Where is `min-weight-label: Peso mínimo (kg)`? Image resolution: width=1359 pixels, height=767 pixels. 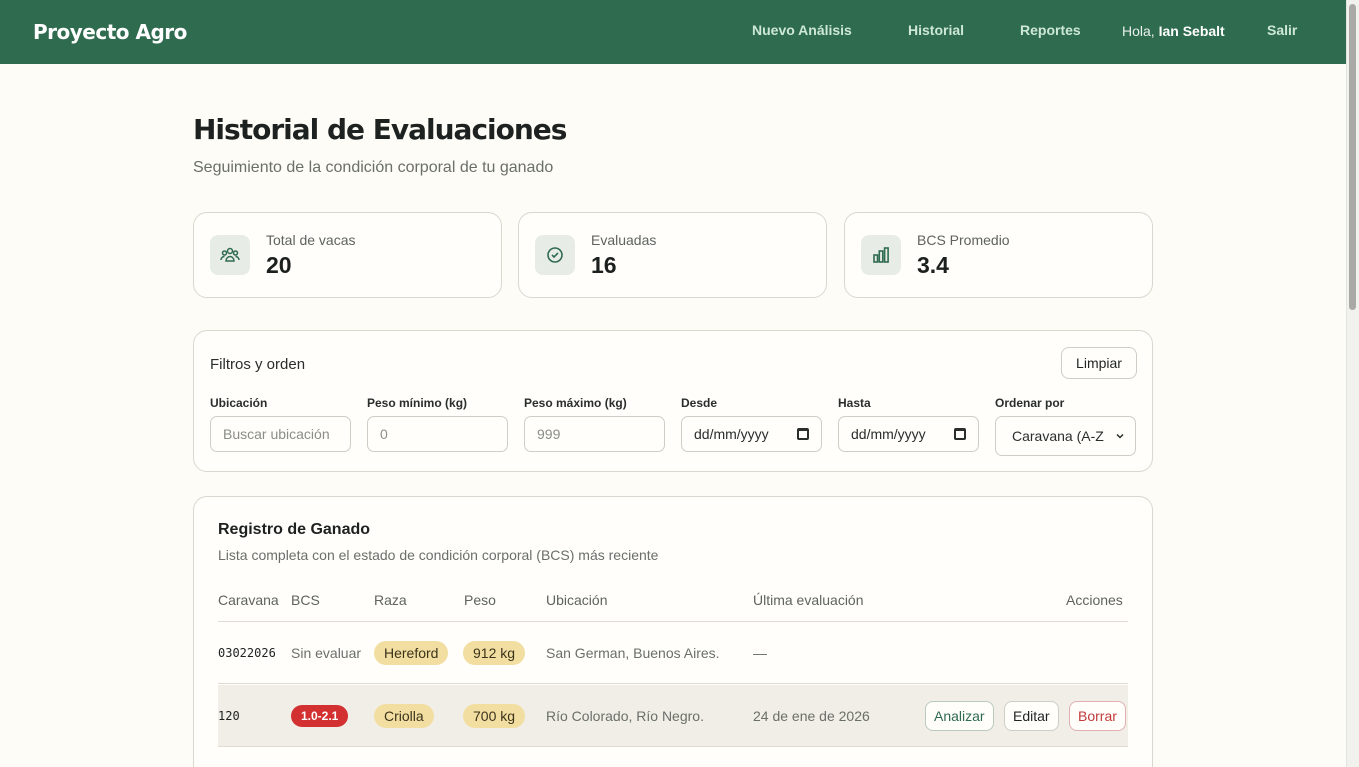 min-weight-label: Peso mínimo (kg) is located at coordinates (417, 403).